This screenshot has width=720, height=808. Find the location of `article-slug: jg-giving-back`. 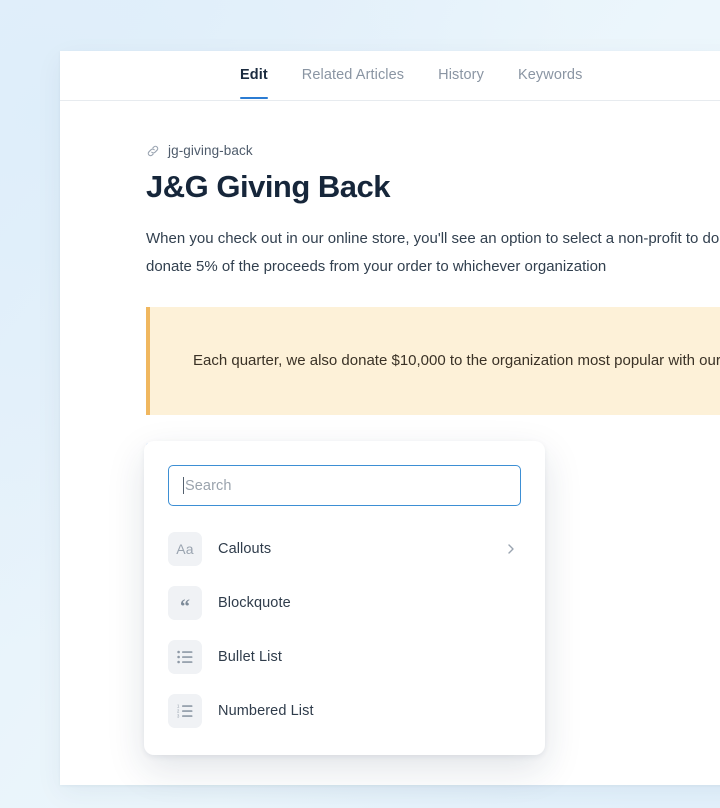

article-slug: jg-giving-back is located at coordinates (433, 150).